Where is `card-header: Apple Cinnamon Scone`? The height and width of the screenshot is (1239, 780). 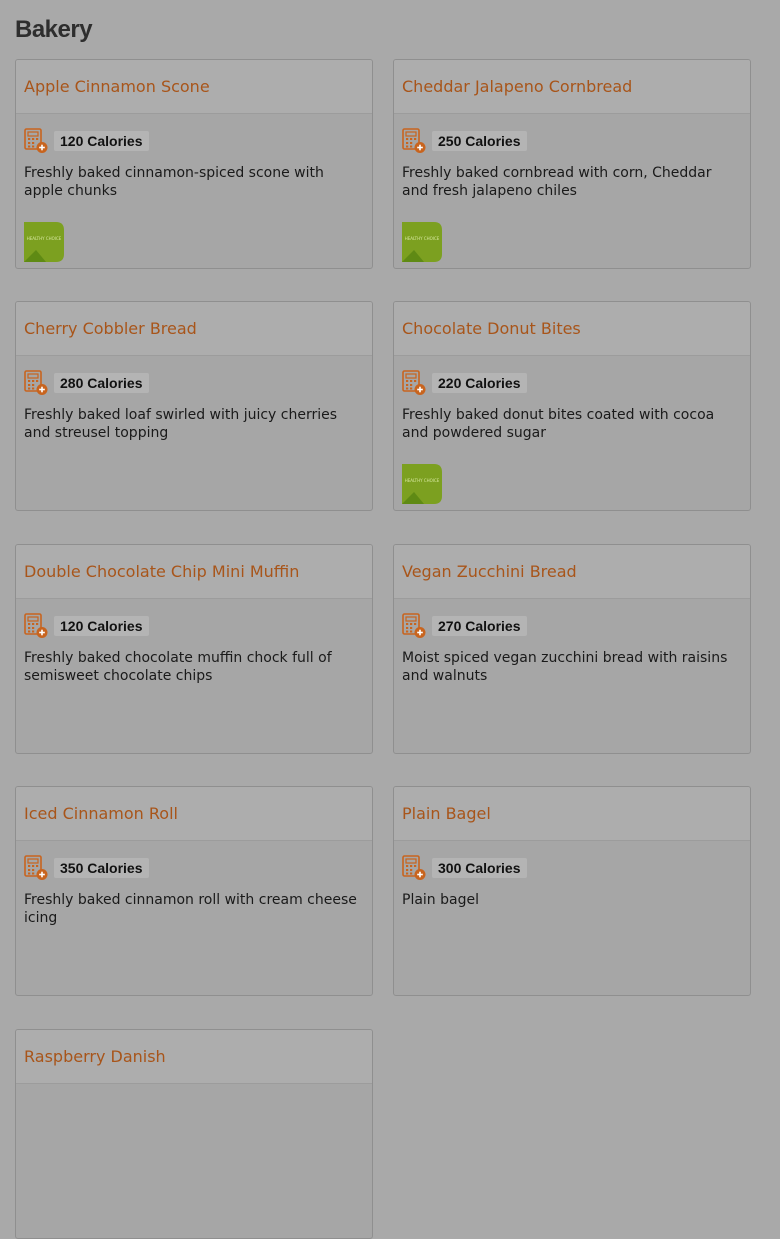 card-header: Apple Cinnamon Scone is located at coordinates (194, 87).